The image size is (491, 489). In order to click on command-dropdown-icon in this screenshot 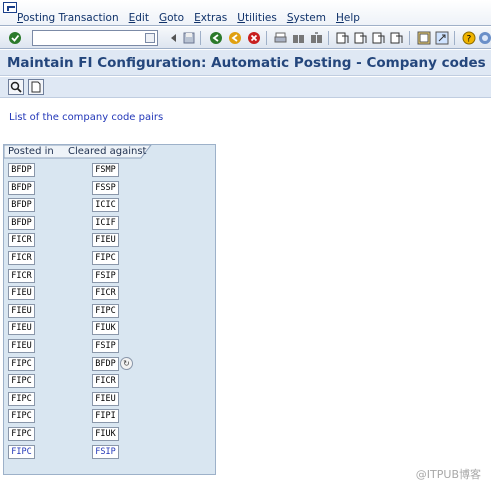, I will do `click(150, 38)`.